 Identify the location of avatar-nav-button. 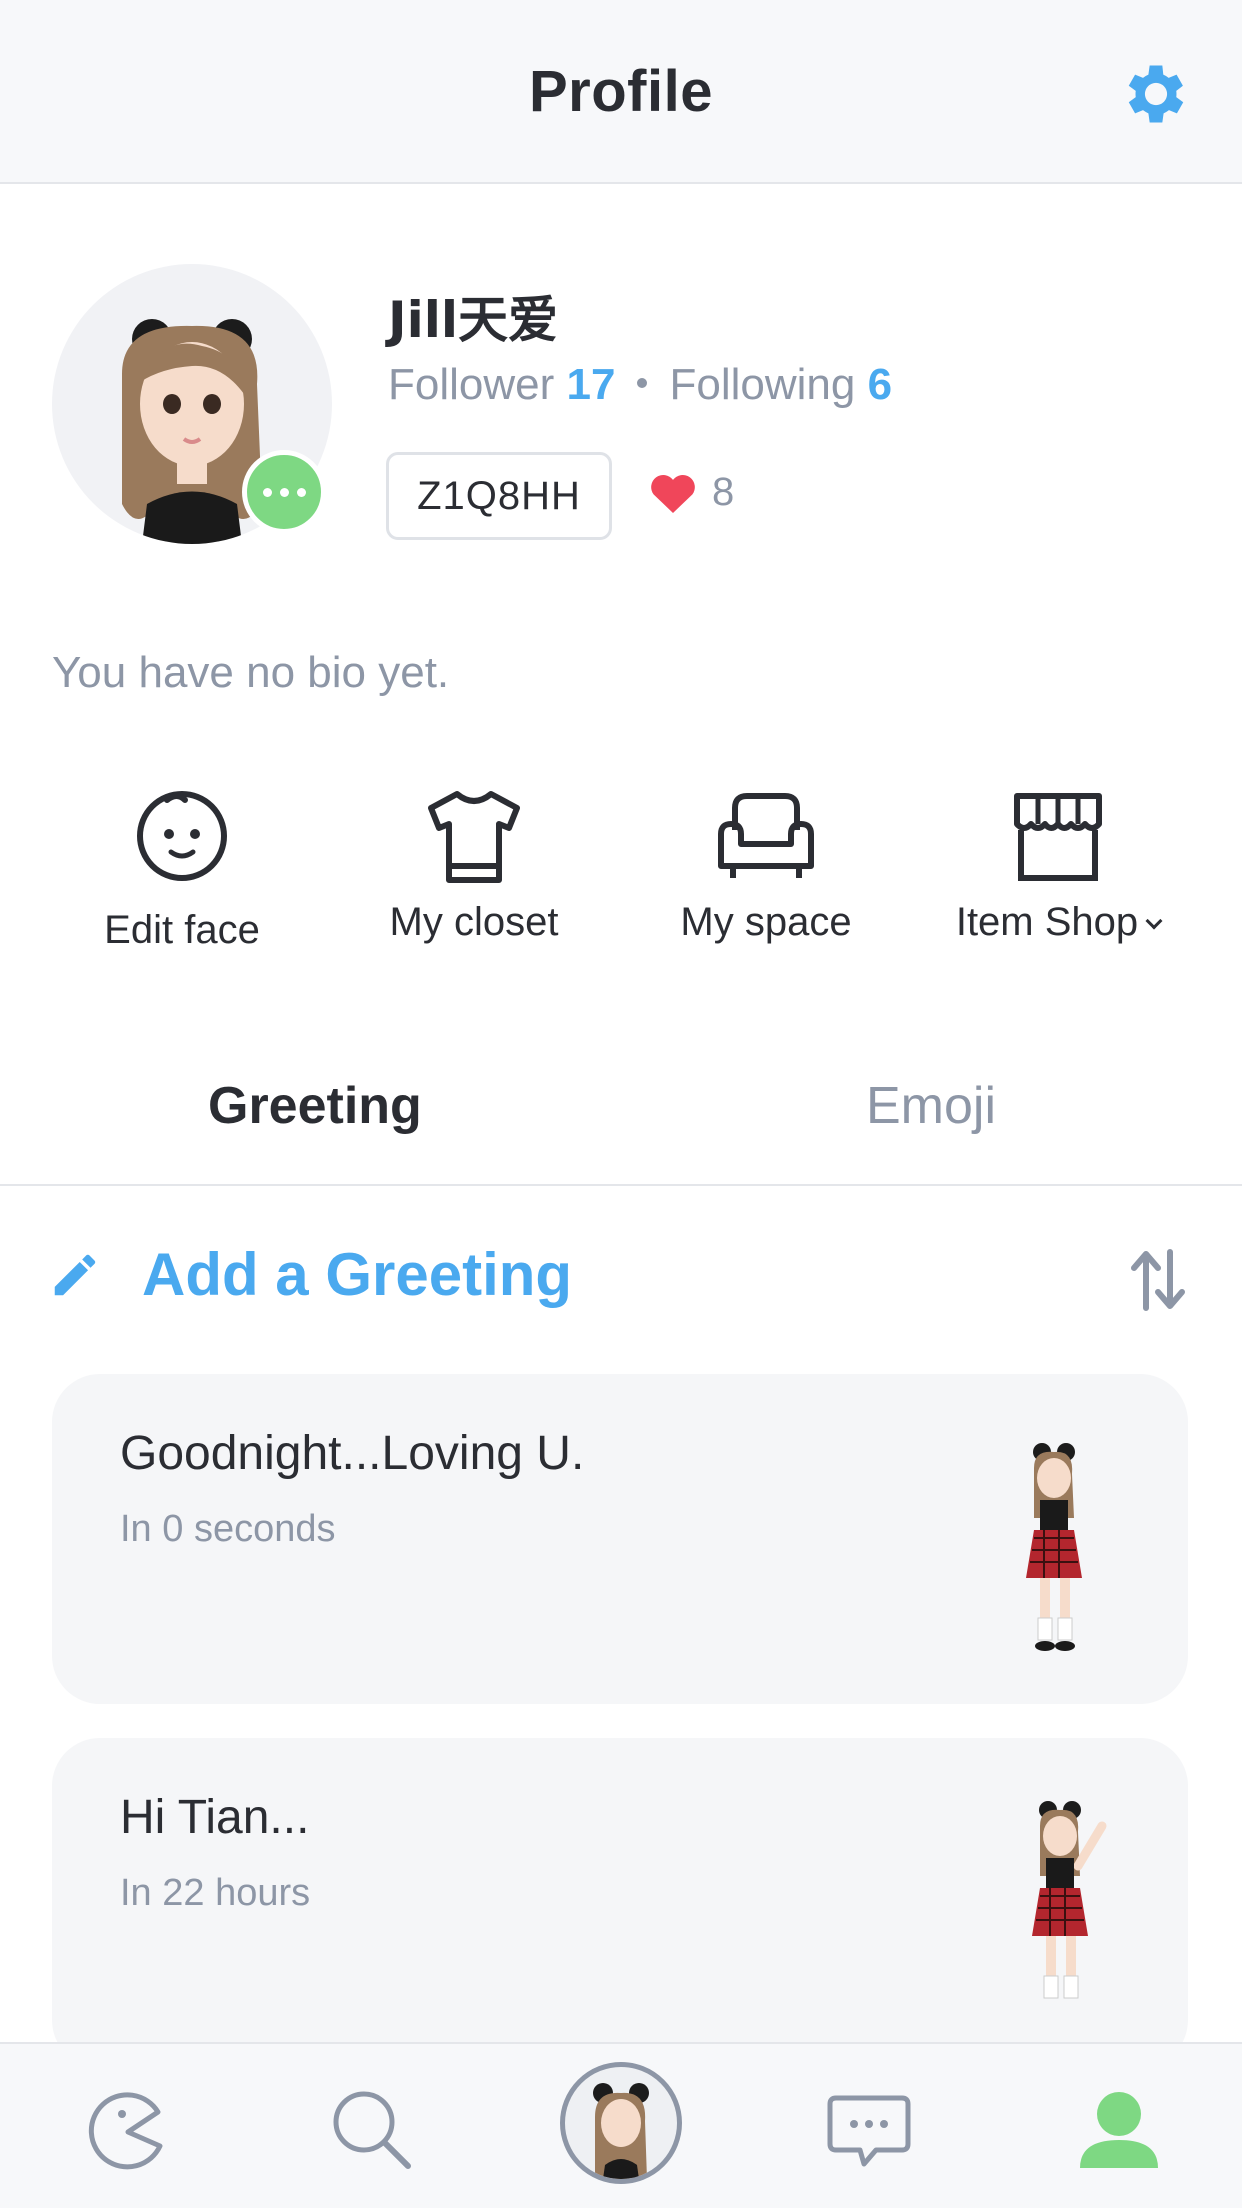
(621, 2123).